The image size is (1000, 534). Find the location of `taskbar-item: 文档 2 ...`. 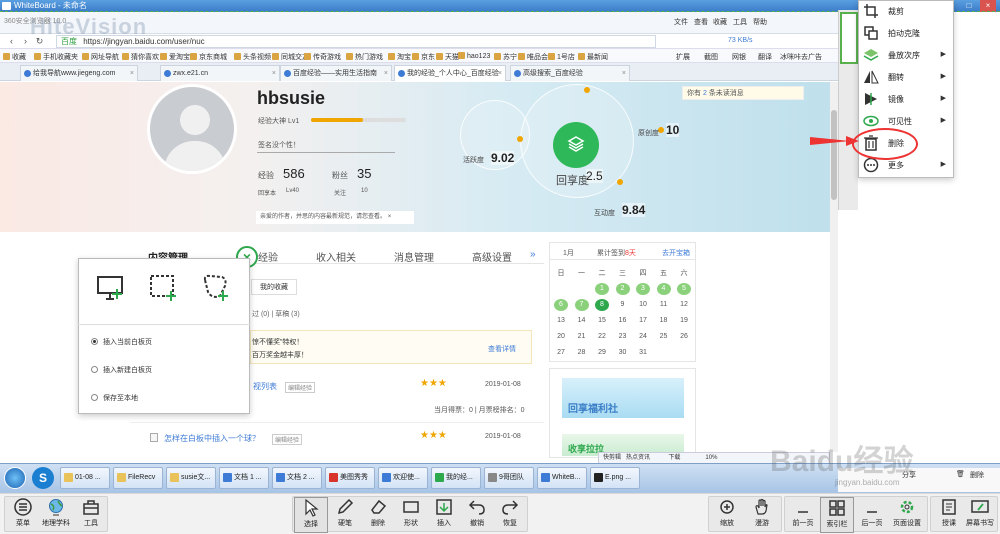

taskbar-item: 文档 2 ... is located at coordinates (297, 478).